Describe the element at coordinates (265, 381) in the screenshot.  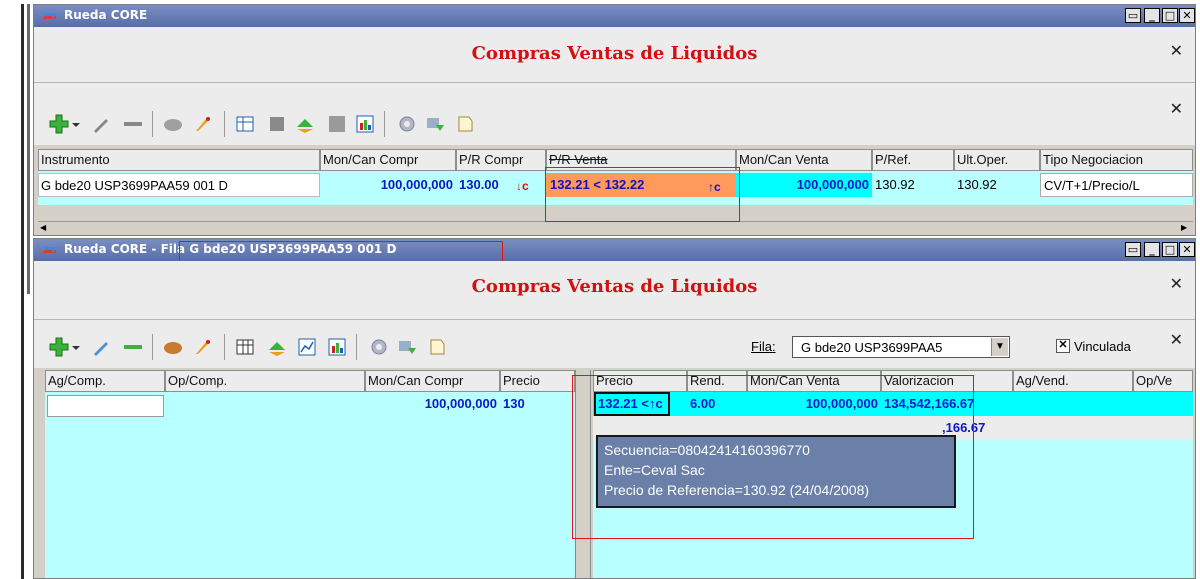
I see `col-op-comp: Op/Comp.` at that location.